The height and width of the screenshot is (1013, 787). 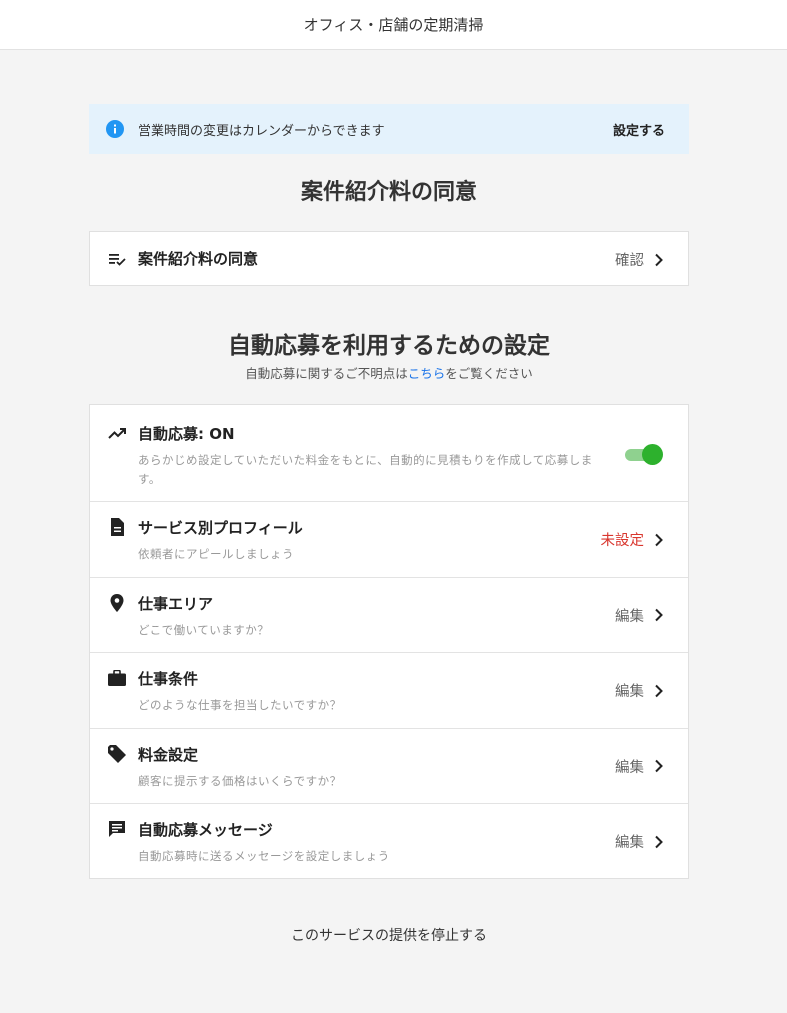 I want to click on not-set-label: 未設定, so click(x=622, y=541).